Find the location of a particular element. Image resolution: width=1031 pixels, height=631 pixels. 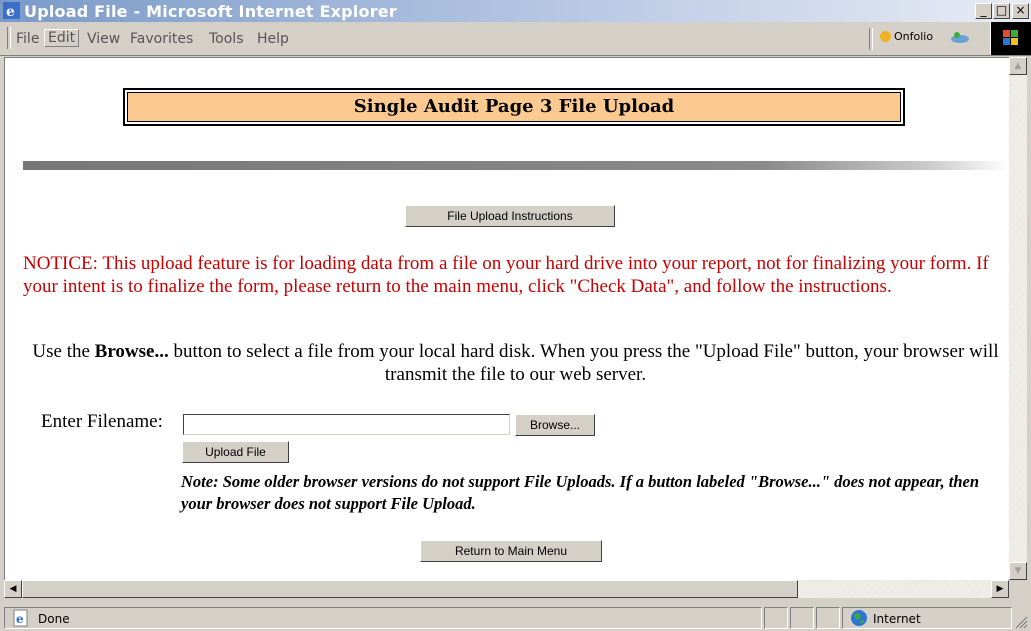

onfolio-icon is located at coordinates (885, 36).